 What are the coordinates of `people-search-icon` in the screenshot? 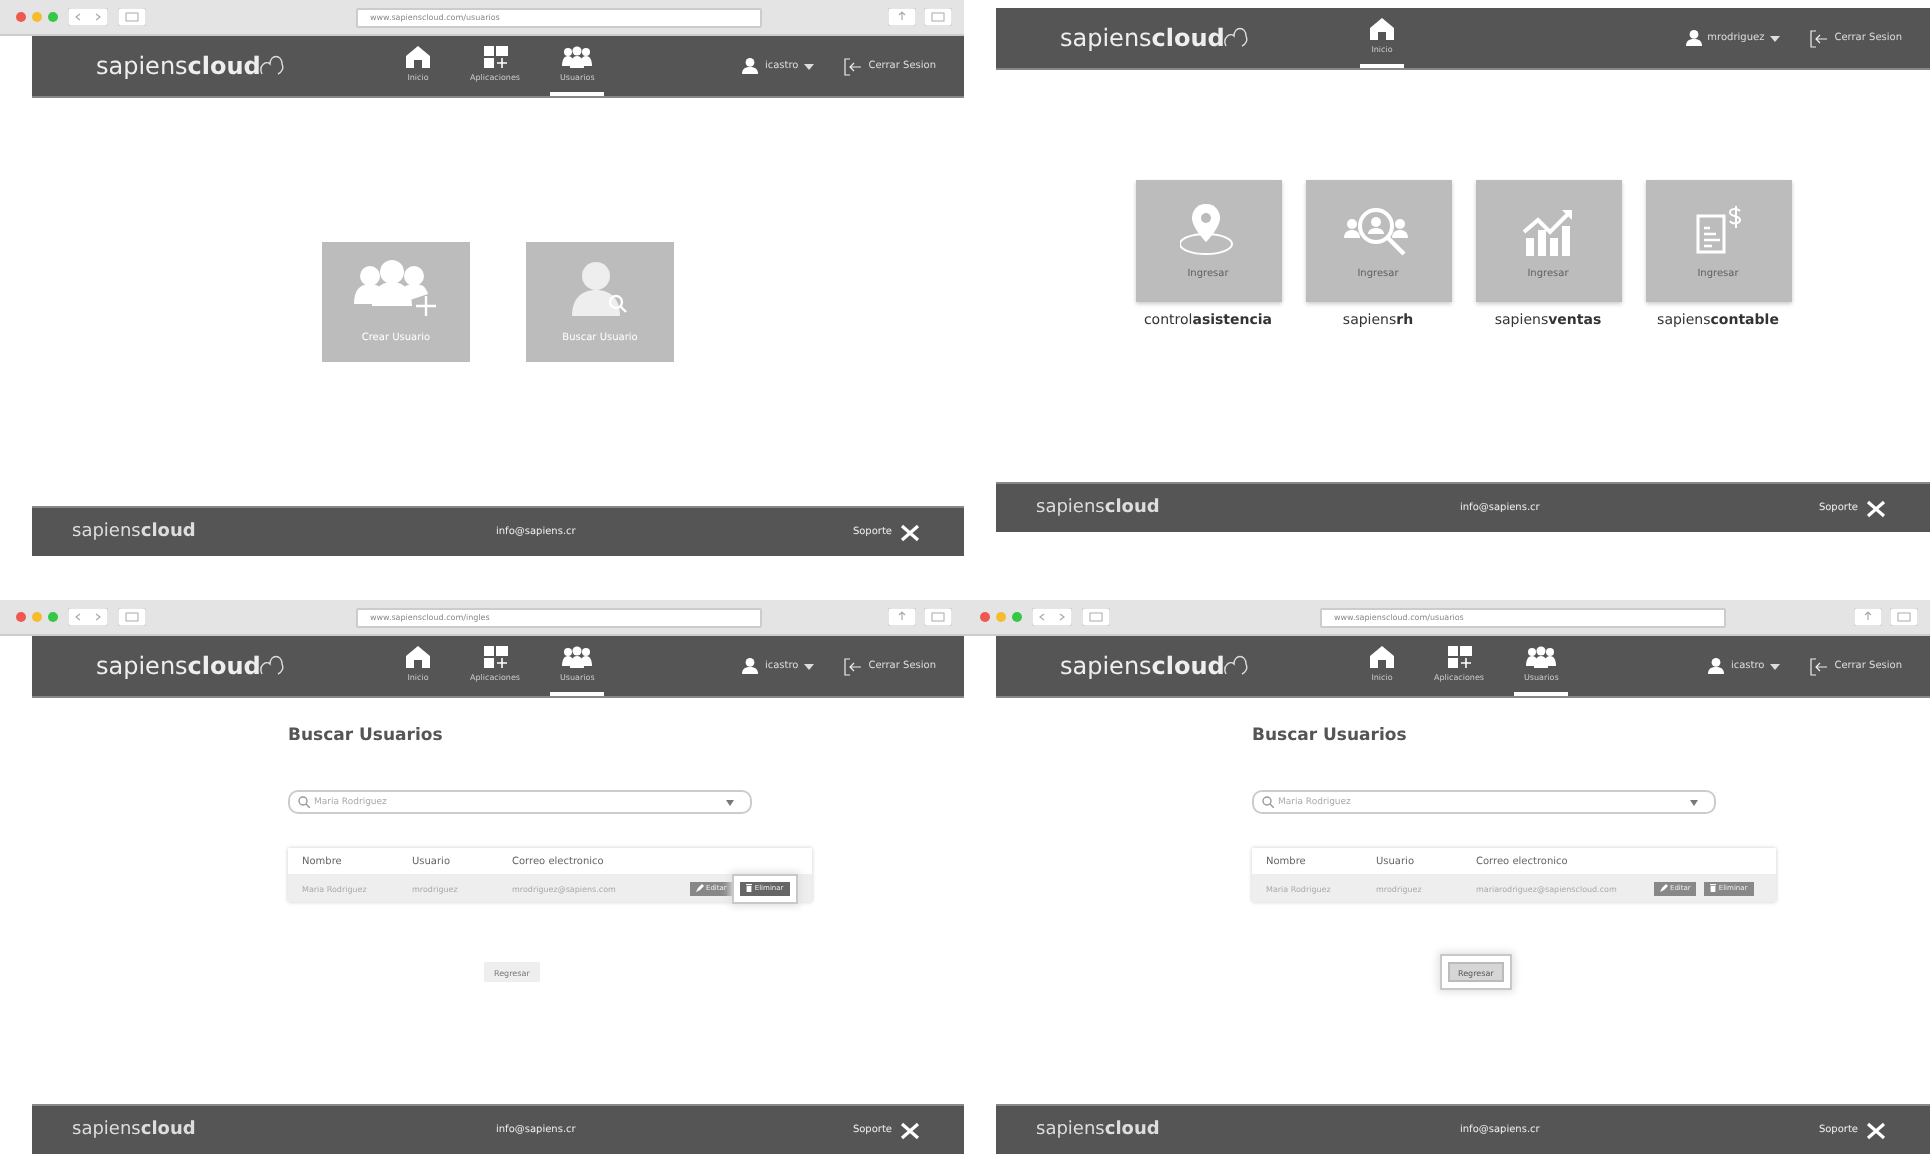 It's located at (1378, 229).